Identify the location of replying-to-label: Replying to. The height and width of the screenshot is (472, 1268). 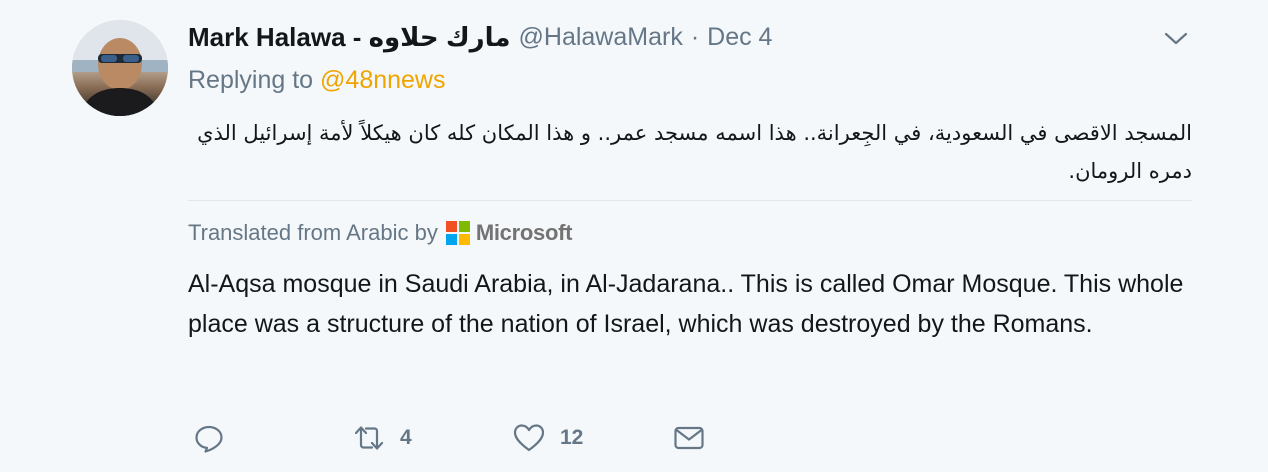
(251, 80).